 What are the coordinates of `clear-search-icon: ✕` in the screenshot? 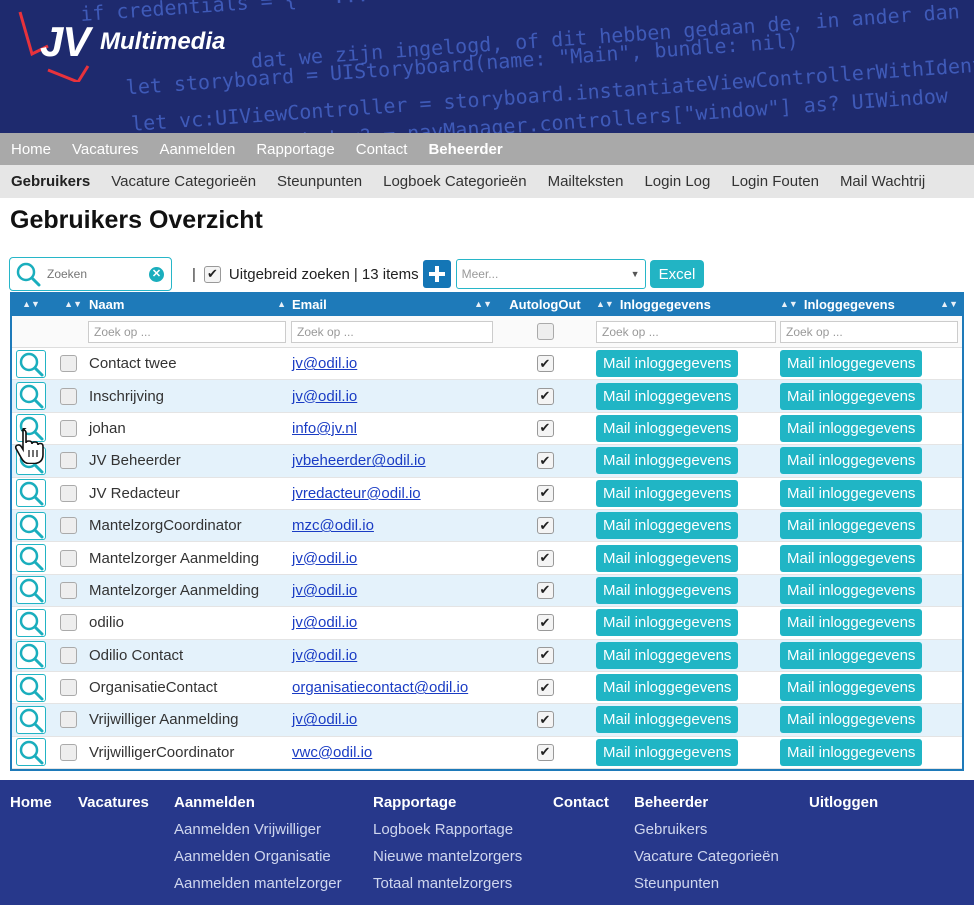 It's located at (156, 274).